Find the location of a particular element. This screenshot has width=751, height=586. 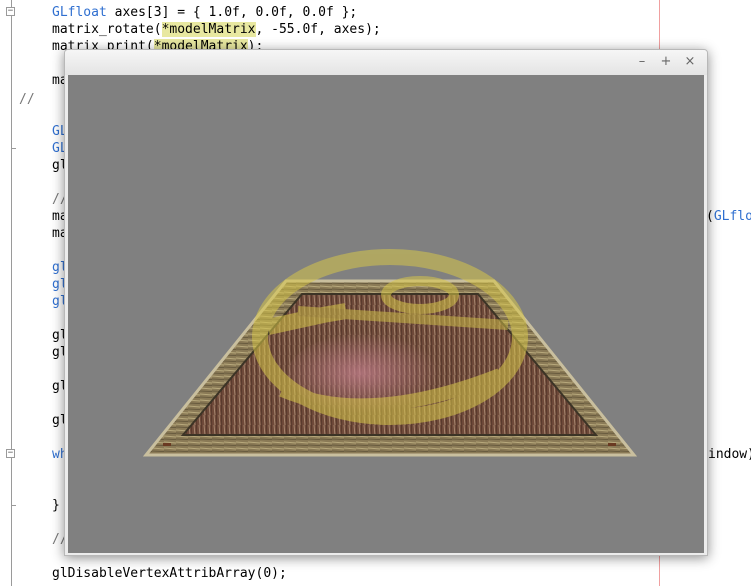

code-text: axes[3] = { 1.0f, 0.0f, 0.0f }; is located at coordinates (232, 12).